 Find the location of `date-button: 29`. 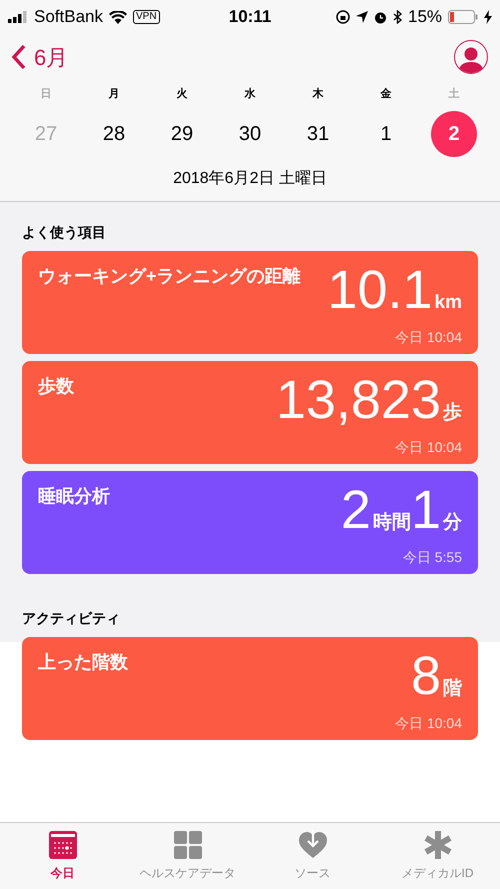

date-button: 29 is located at coordinates (182, 133).